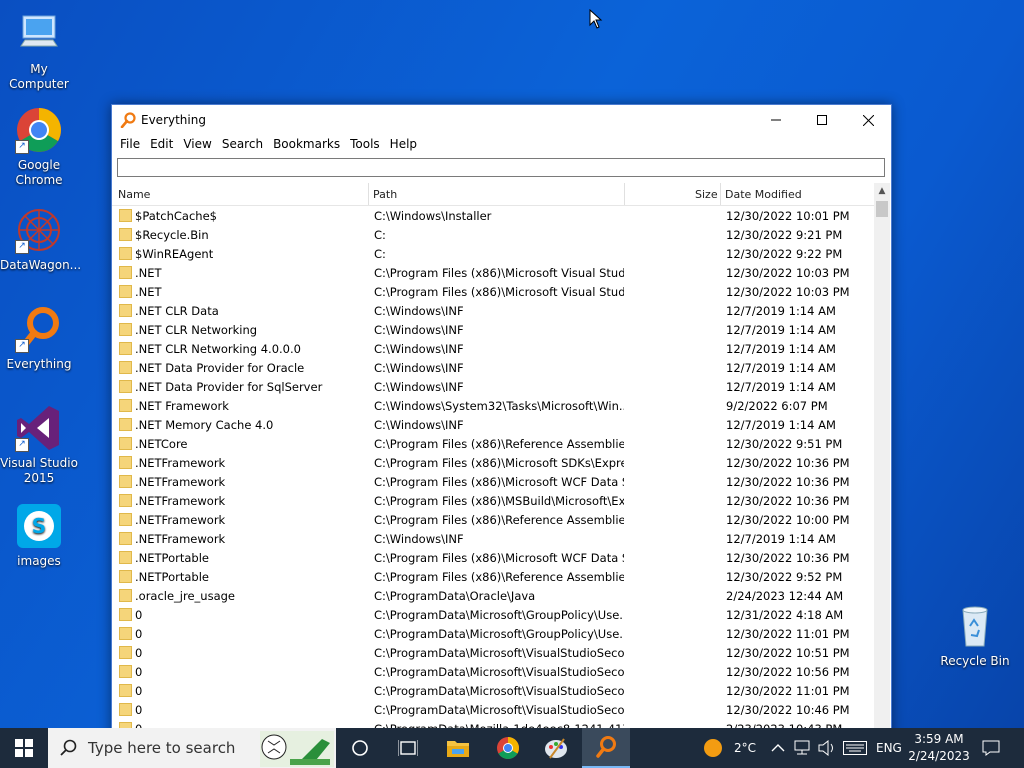  I want to click on table-row: $Recycle.Bin C: 12/30/2022 9:21 PM, so click(493, 234).